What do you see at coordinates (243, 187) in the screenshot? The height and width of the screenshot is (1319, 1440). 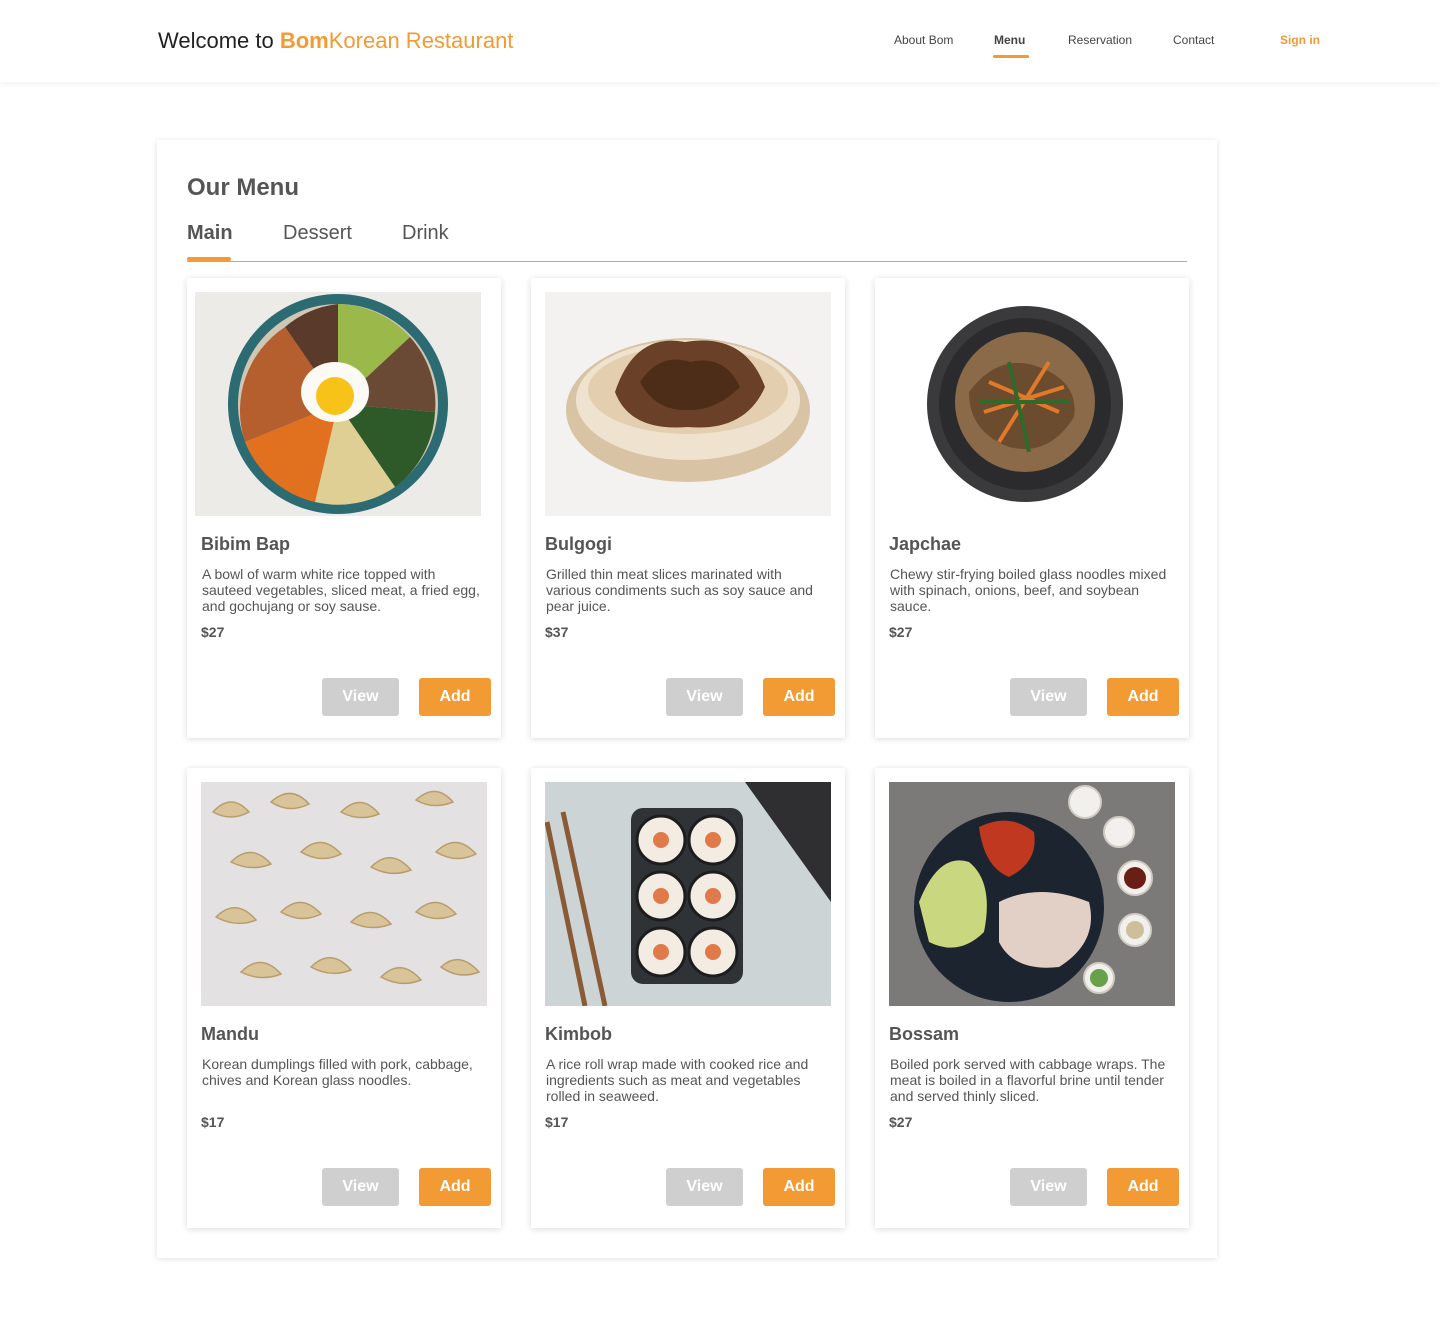 I see `menu-title: Our Menu` at bounding box center [243, 187].